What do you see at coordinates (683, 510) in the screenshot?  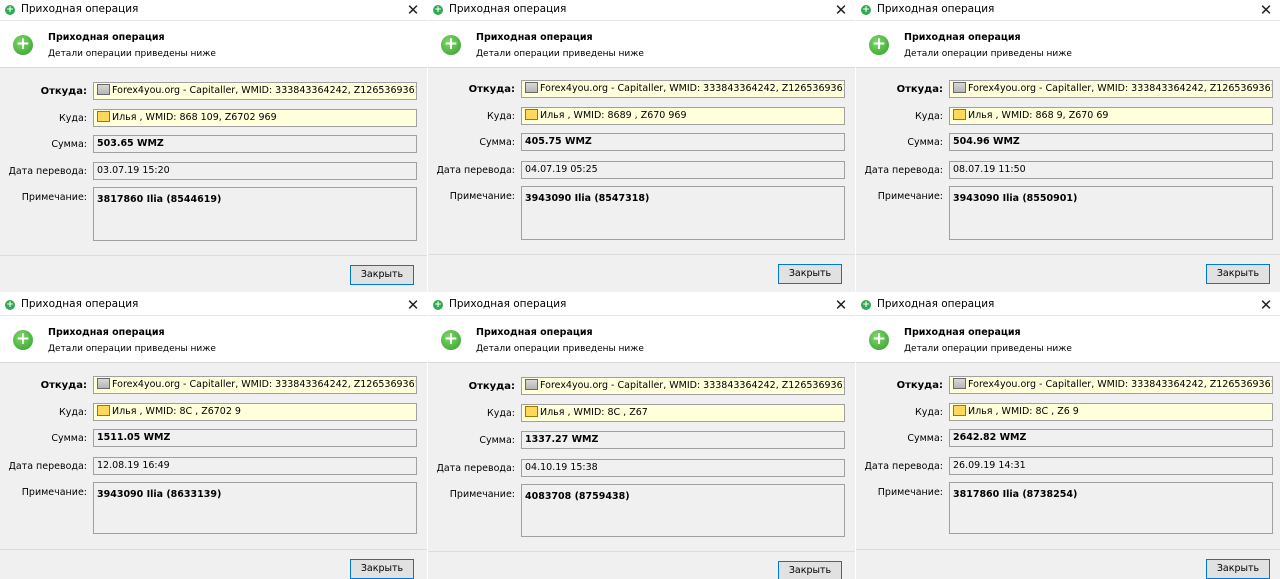 I see `note-field: 4083708 (8759438)` at bounding box center [683, 510].